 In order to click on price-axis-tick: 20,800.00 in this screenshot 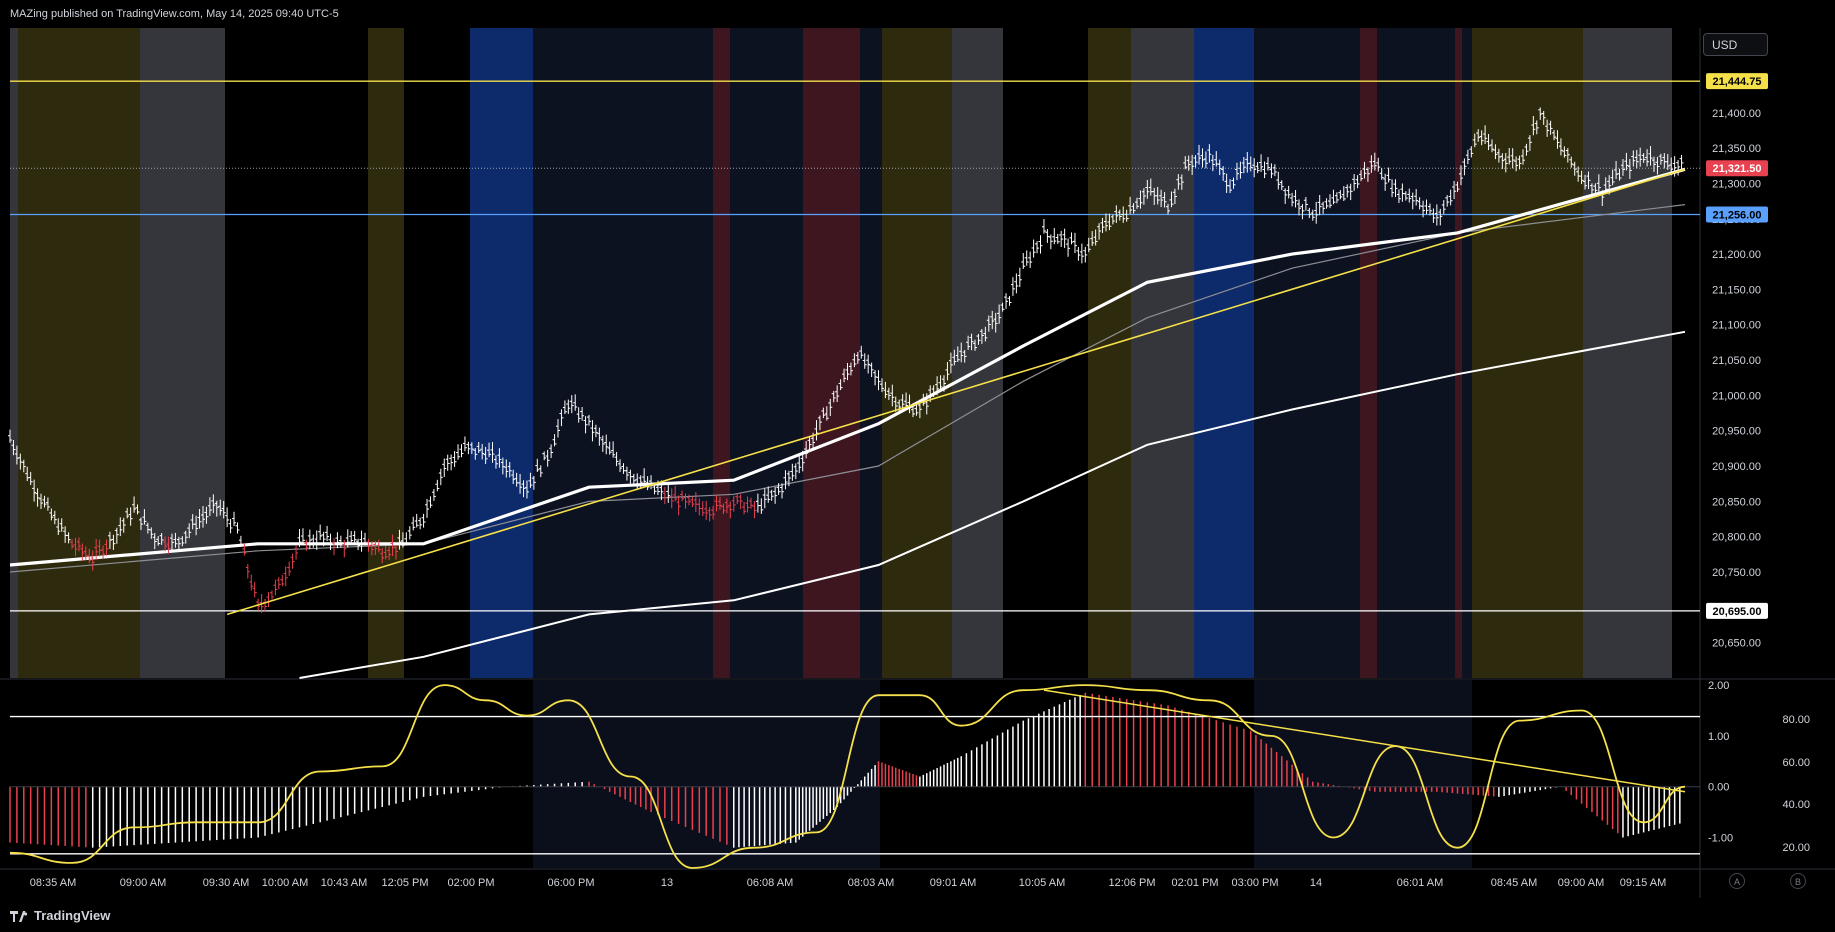, I will do `click(1736, 538)`.